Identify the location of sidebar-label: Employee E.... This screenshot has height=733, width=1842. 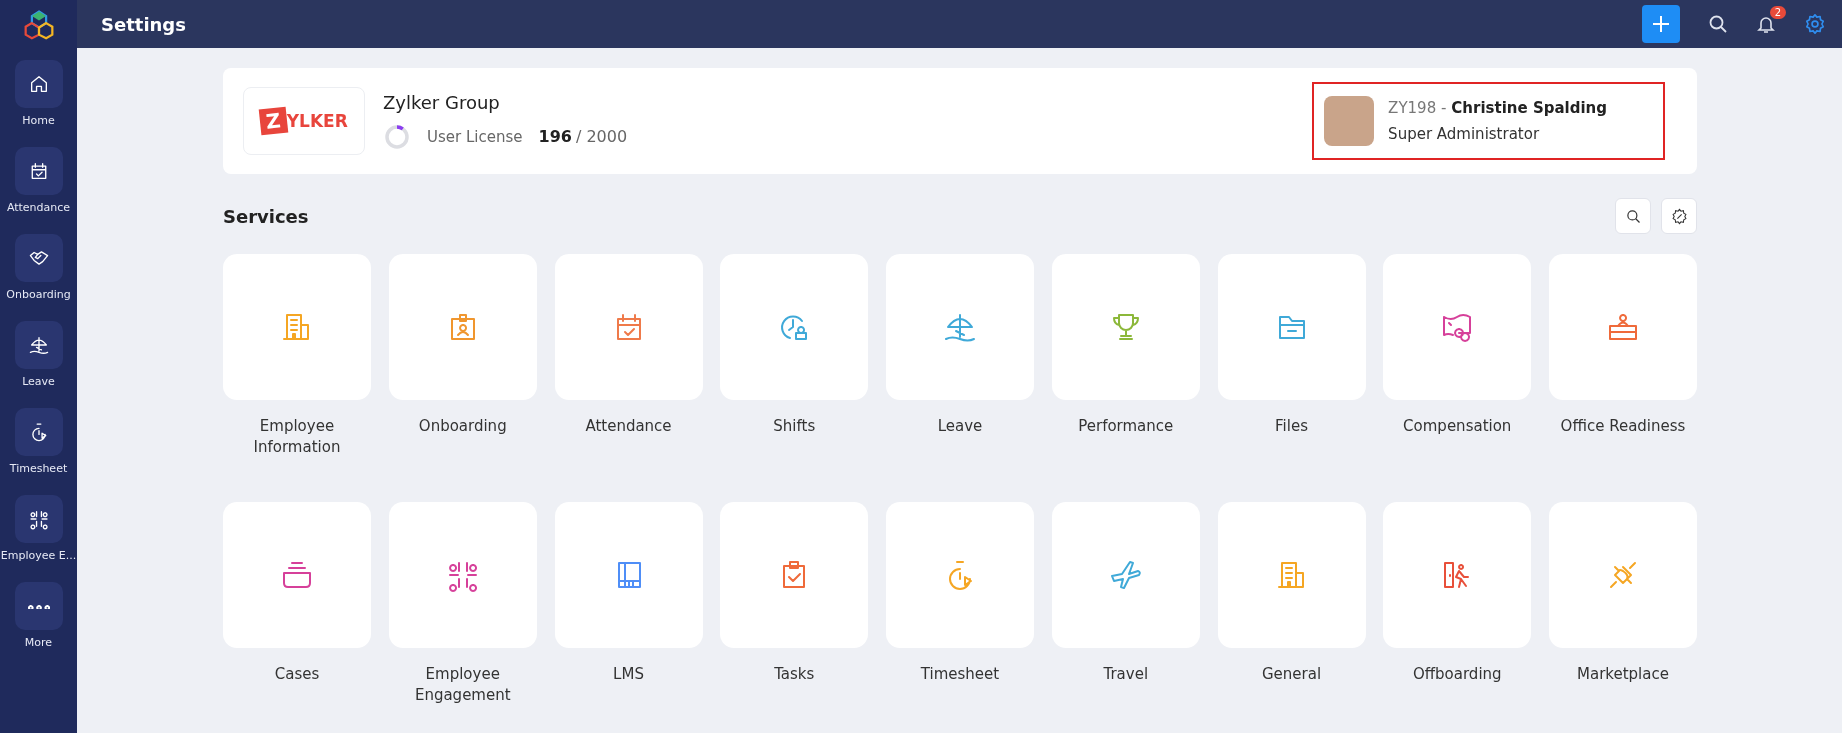
(38, 555).